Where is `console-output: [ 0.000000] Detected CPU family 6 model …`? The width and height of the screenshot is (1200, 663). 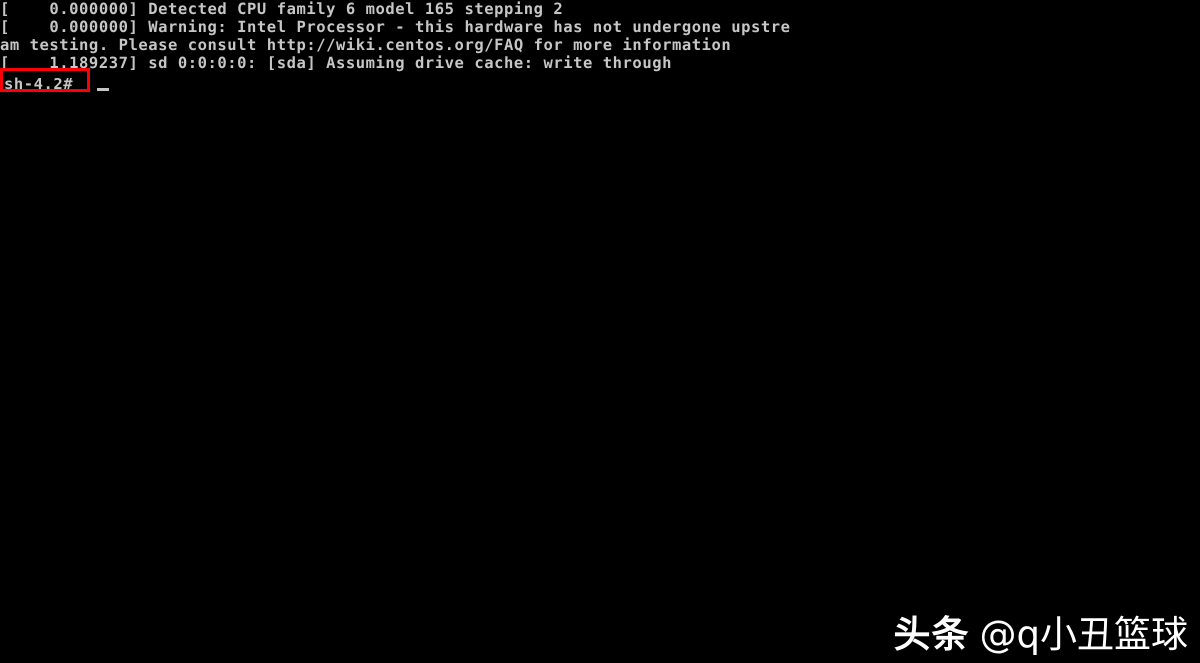 console-output: [ 0.000000] Detected CPU family 6 model … is located at coordinates (600, 46).